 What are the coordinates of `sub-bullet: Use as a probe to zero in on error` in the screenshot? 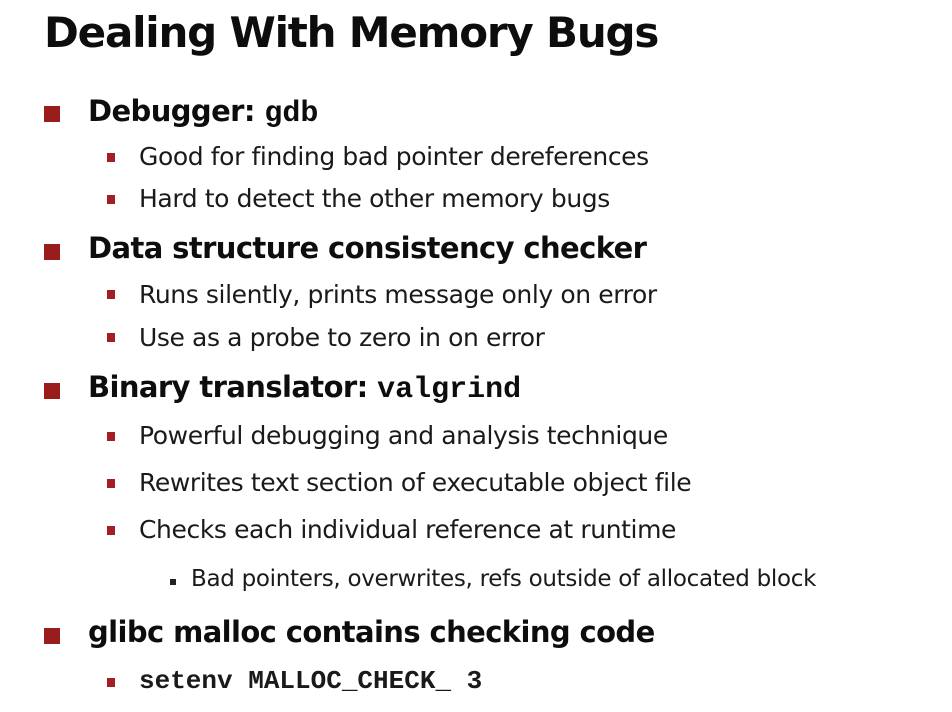 It's located at (342, 337).